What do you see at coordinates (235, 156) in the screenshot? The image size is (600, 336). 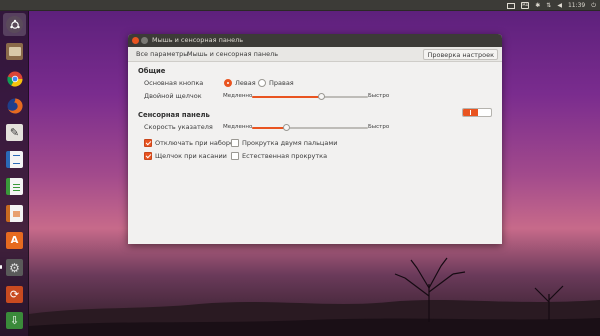 I see `natural-scrolling-checkbox` at bounding box center [235, 156].